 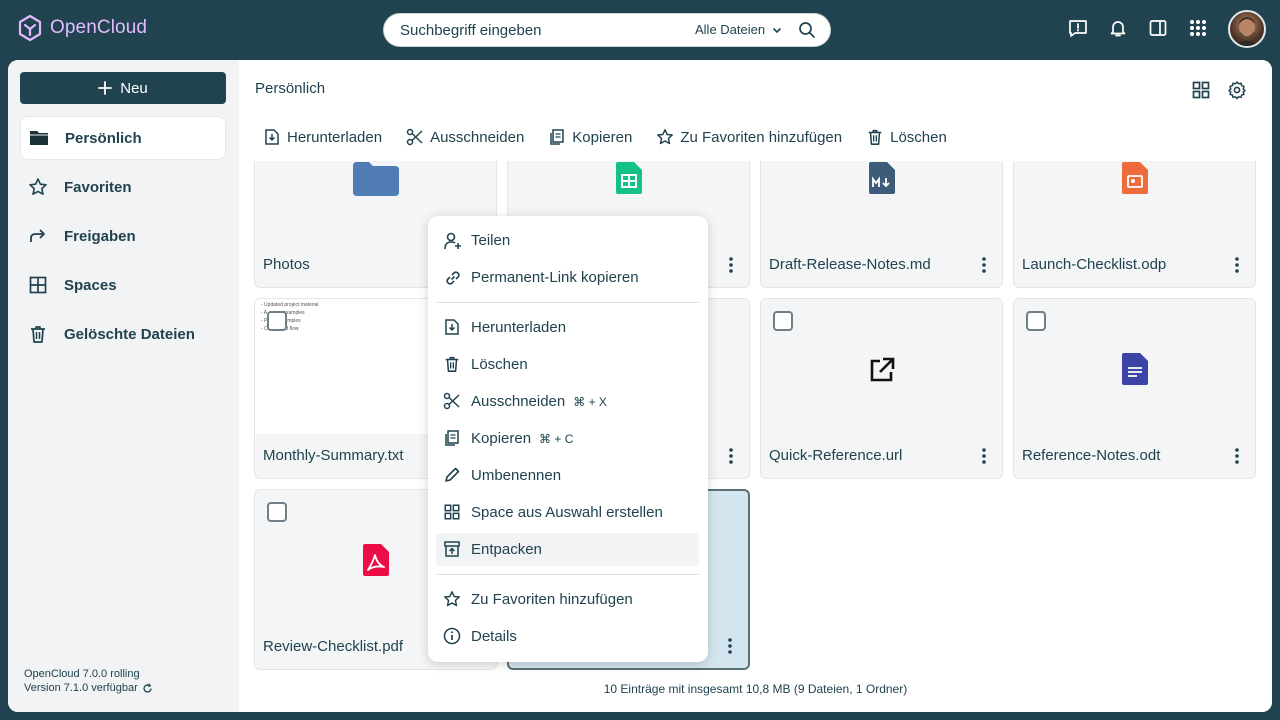 I want to click on download-action: Herunterladen, so click(x=322, y=137).